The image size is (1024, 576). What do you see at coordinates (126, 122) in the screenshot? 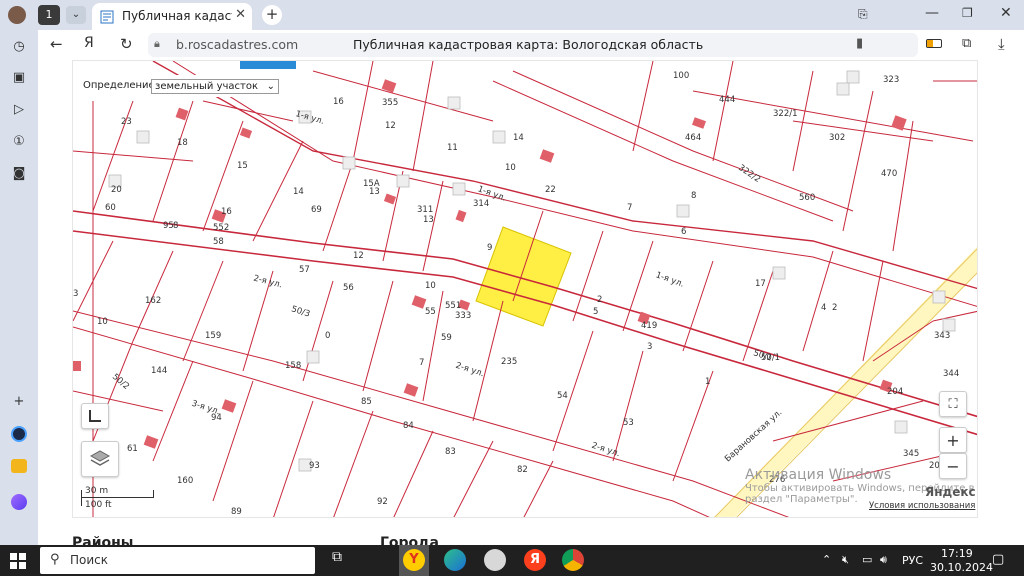
I see `parcel-number: 23` at bounding box center [126, 122].